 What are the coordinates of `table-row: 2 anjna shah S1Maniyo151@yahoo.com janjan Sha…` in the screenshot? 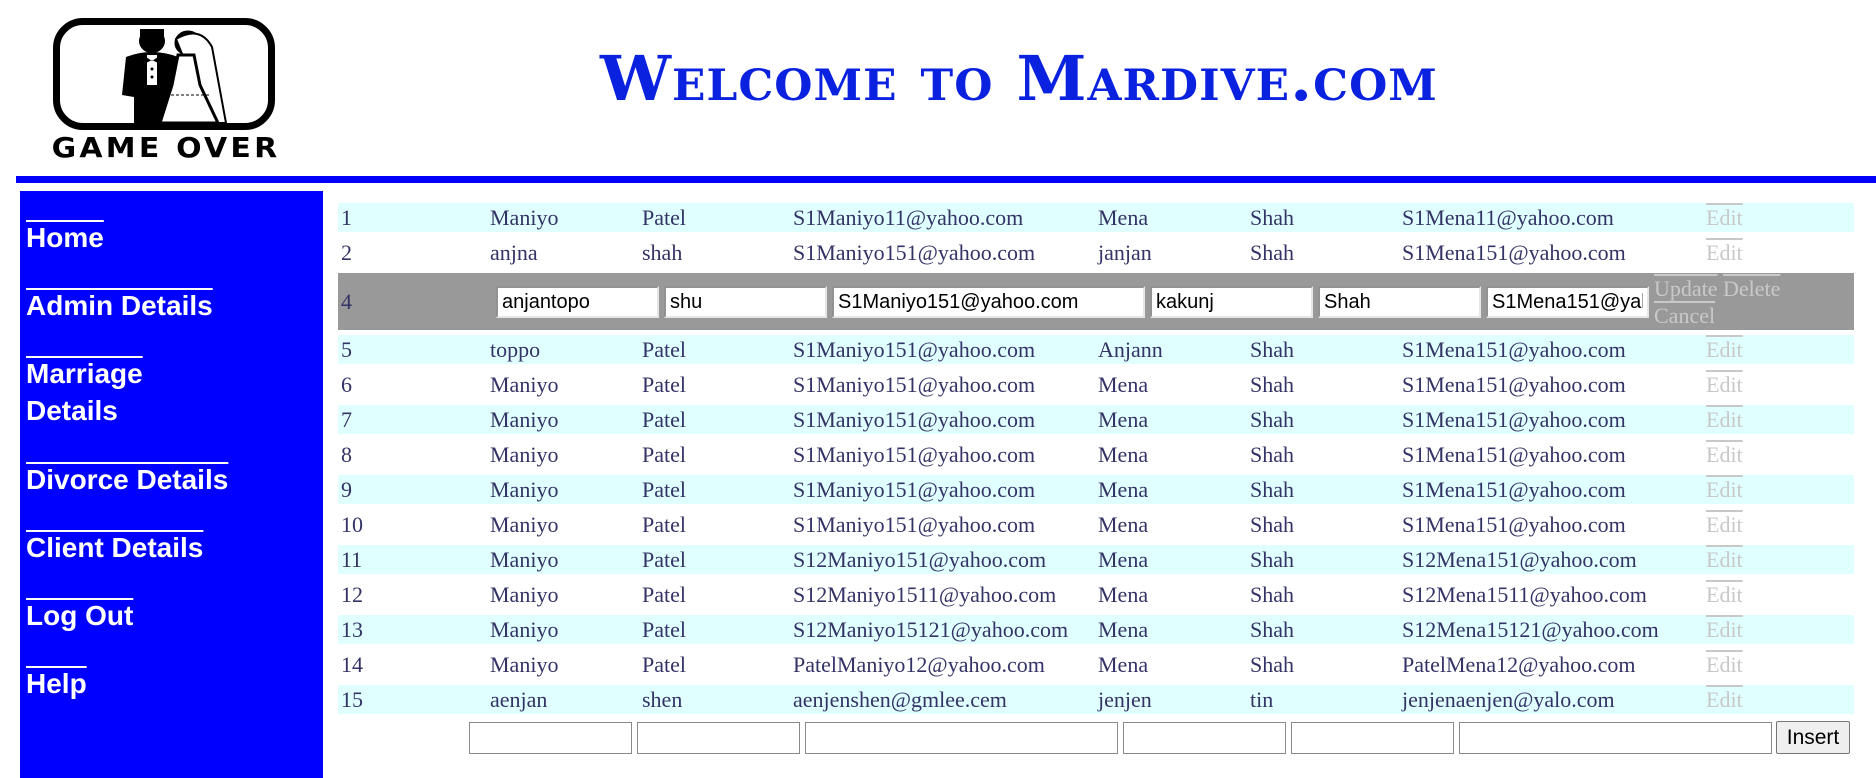 It's located at (1096, 252).